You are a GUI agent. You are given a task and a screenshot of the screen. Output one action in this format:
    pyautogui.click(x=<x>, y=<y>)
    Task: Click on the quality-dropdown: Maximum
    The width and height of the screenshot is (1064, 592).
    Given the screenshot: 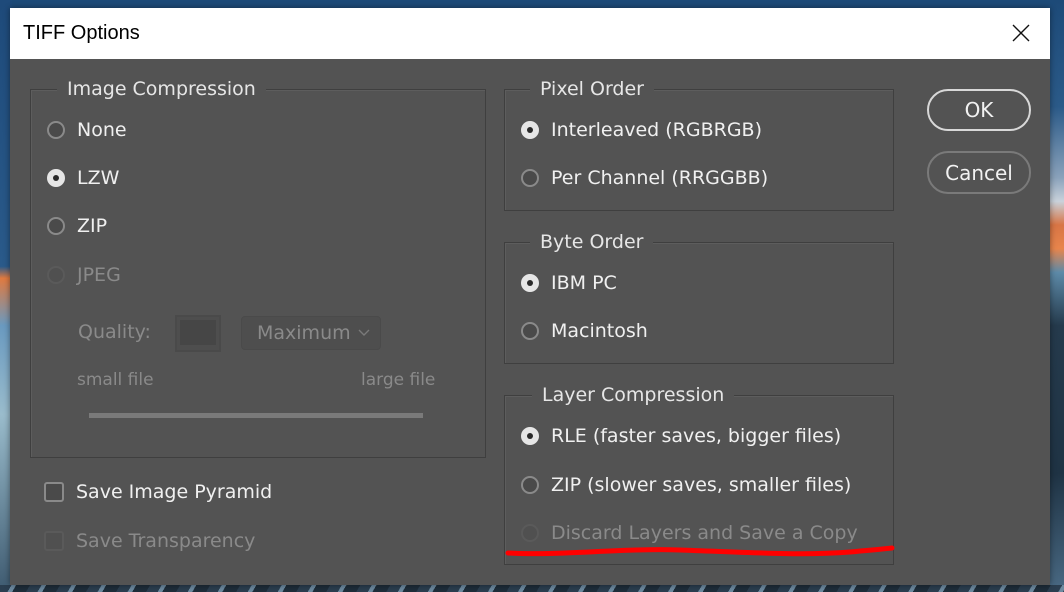 What is the action you would take?
    pyautogui.click(x=311, y=333)
    